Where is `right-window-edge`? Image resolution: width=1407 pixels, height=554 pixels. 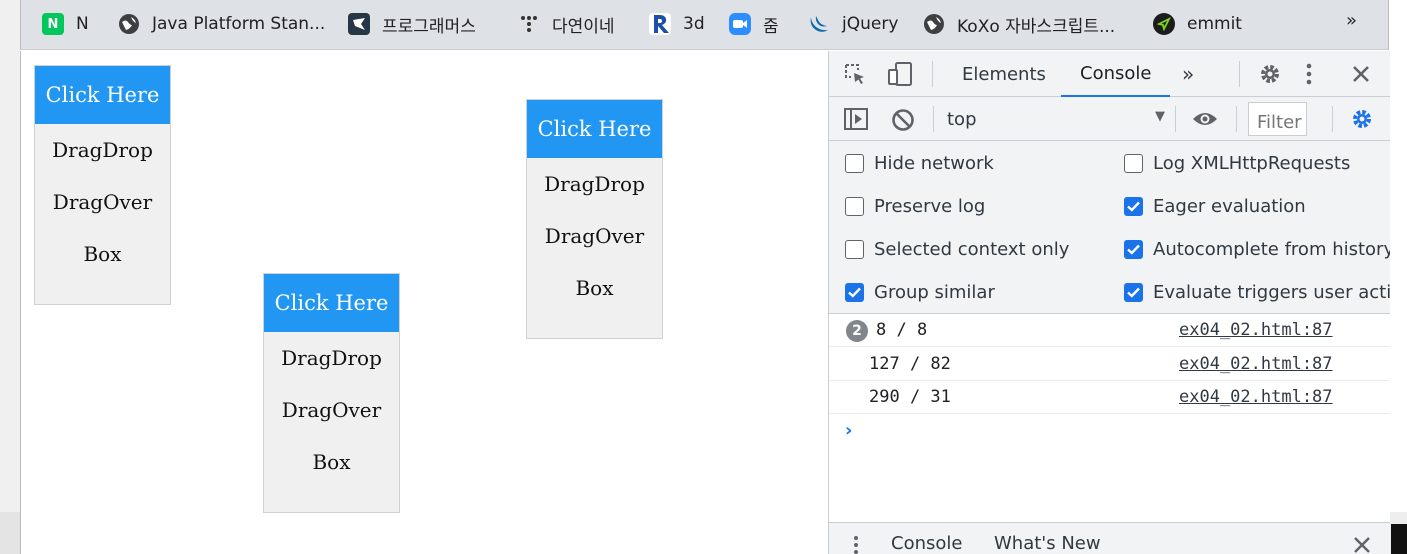
right-window-edge is located at coordinates (1398, 277).